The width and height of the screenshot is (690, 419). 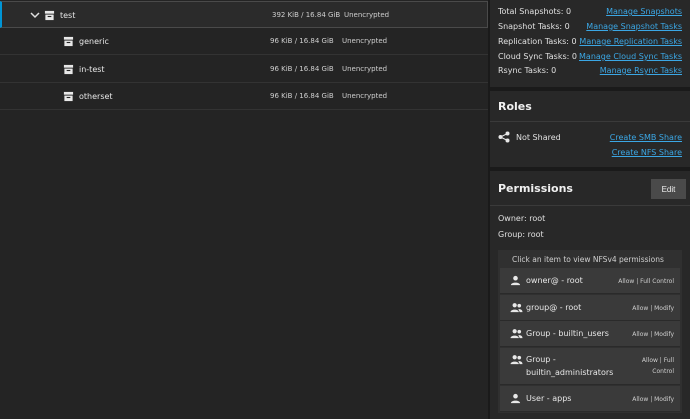 I want to click on dataset-name: test, so click(x=68, y=15).